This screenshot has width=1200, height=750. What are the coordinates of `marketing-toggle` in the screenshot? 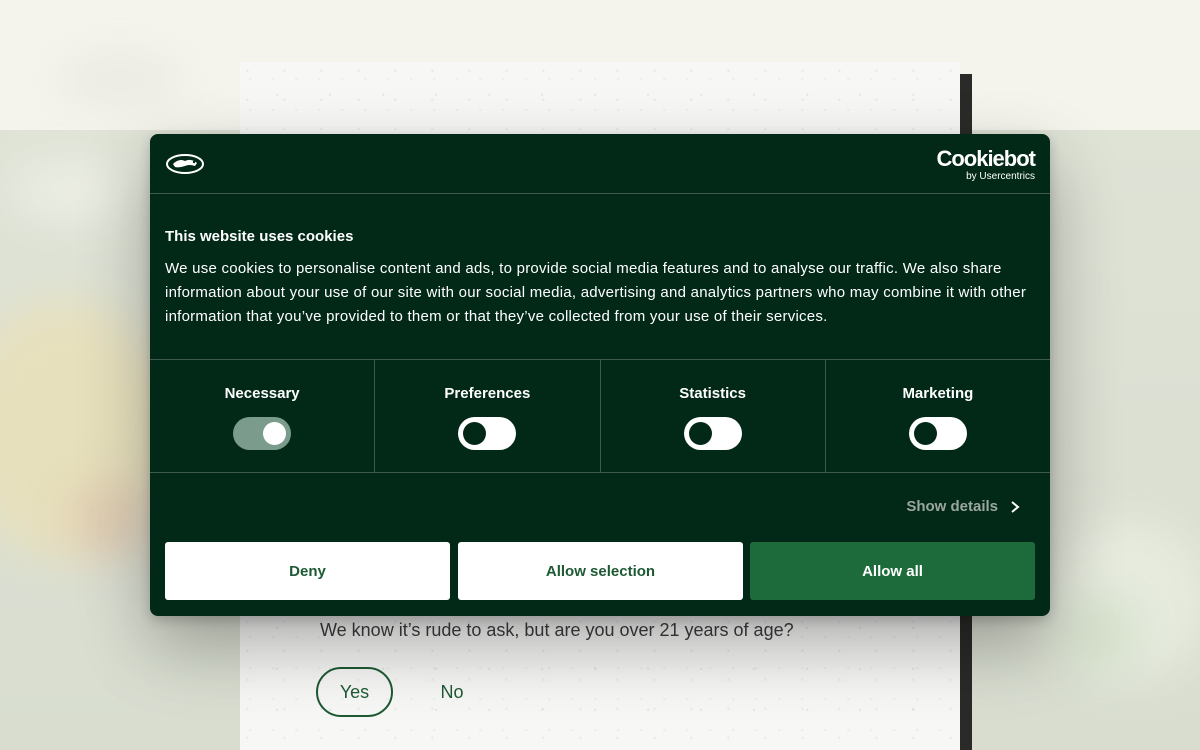 It's located at (937, 433).